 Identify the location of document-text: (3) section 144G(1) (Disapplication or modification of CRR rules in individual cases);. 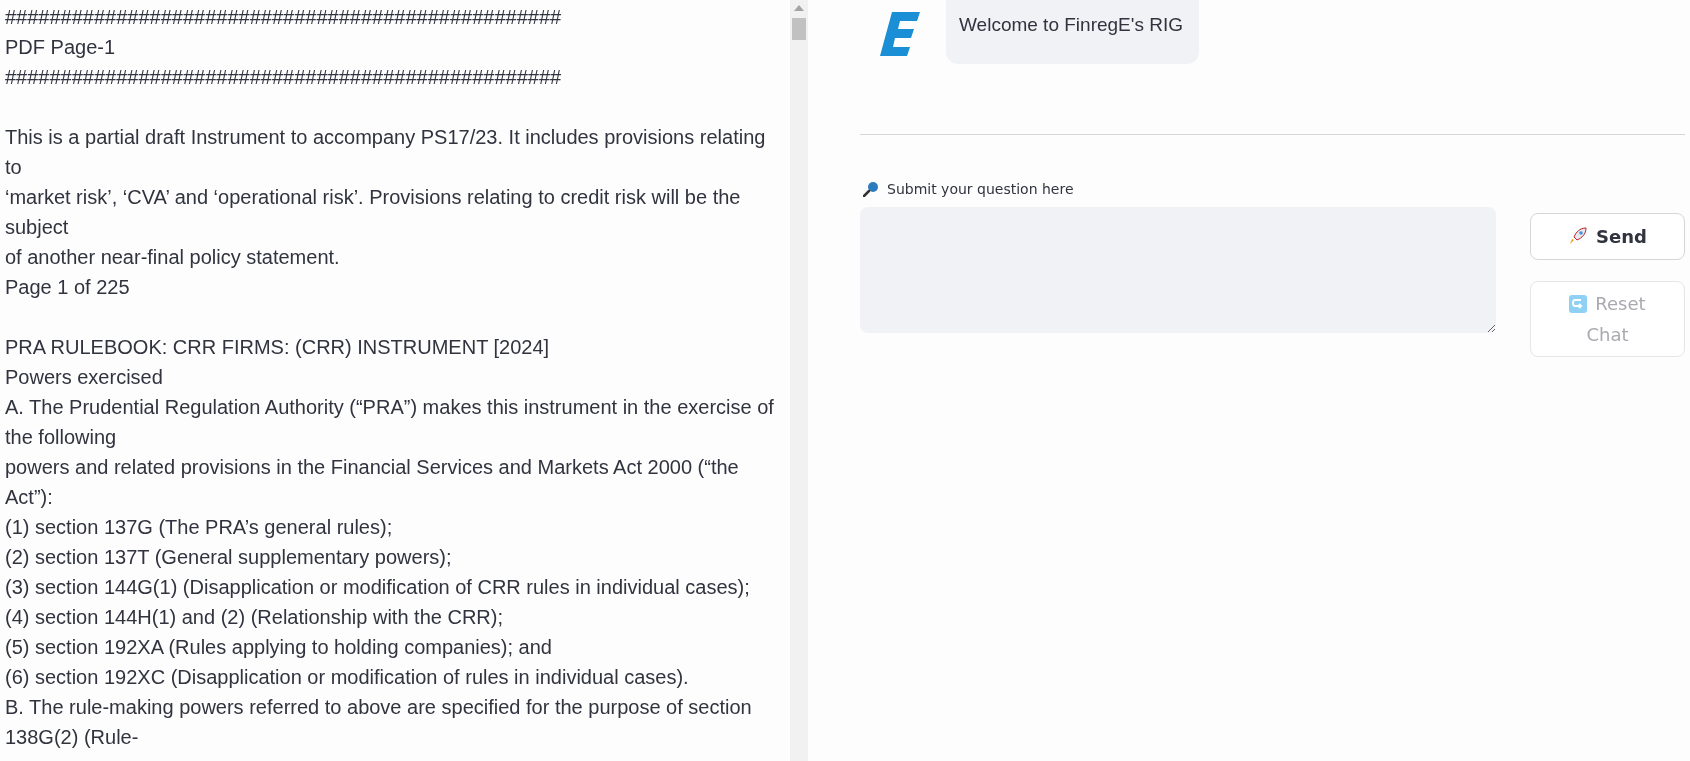
(378, 587).